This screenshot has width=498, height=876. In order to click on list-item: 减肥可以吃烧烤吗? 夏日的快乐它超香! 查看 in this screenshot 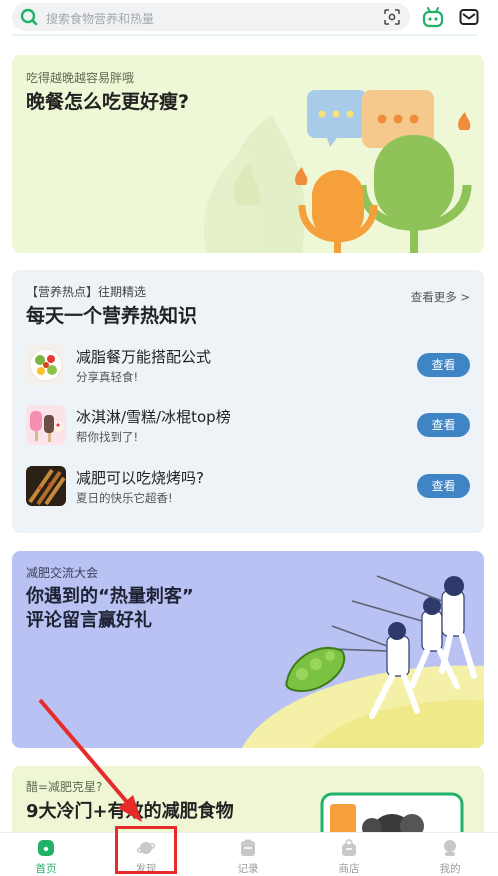, I will do `click(249, 488)`.